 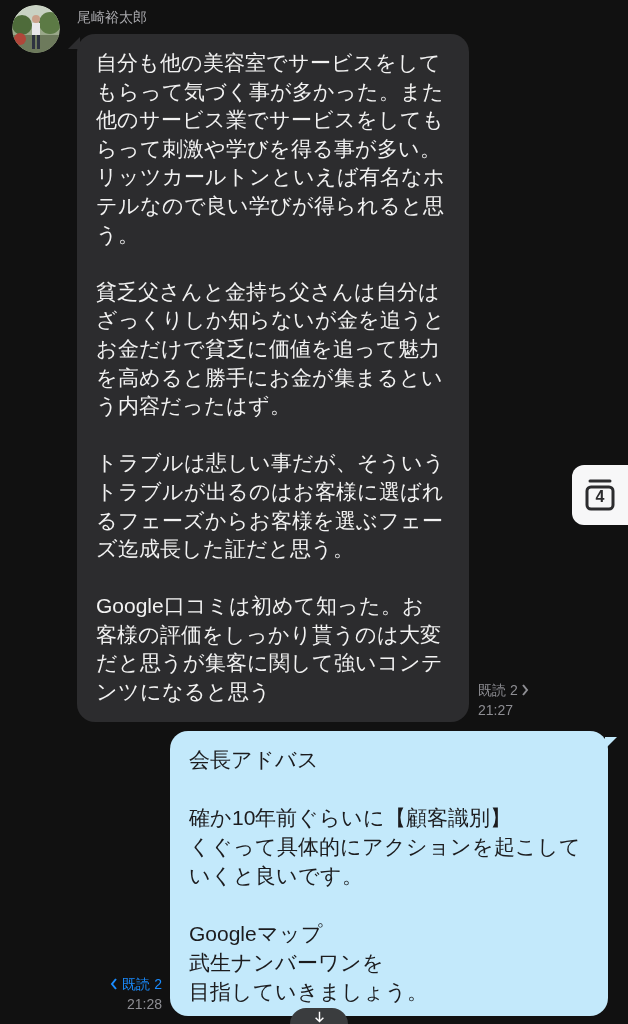 I want to click on message-line: ズ迄成長した証だと思う。, so click(x=225, y=549).